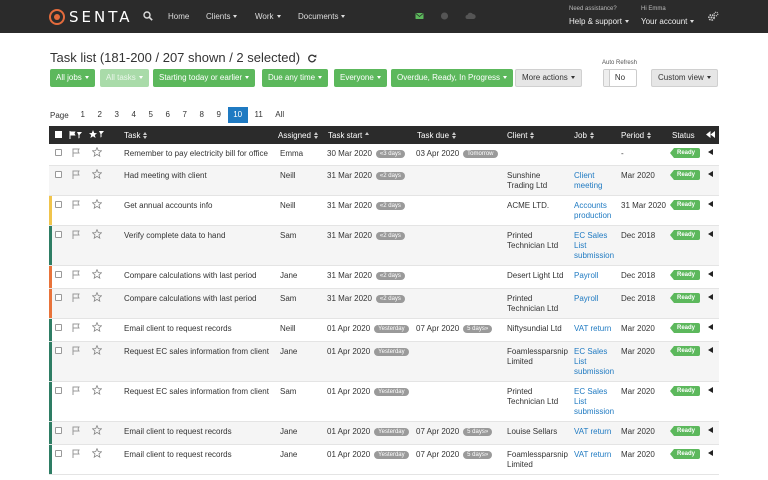 This screenshot has width=768, height=480. I want to click on filter-jobs-button: All jobs, so click(72, 78).